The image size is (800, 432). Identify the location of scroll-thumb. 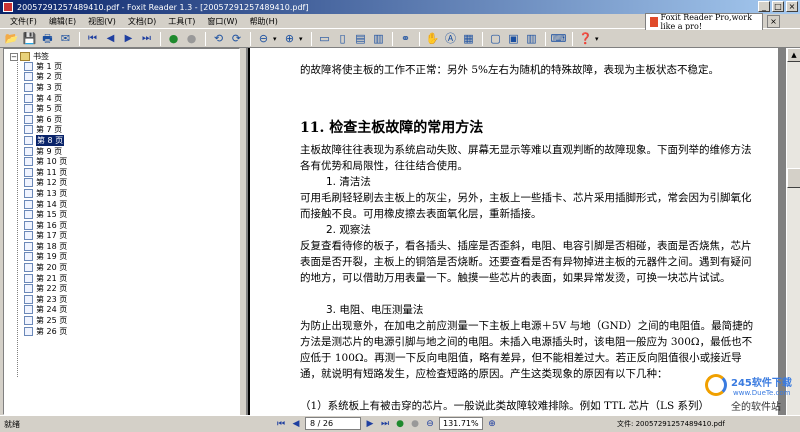
(793, 178).